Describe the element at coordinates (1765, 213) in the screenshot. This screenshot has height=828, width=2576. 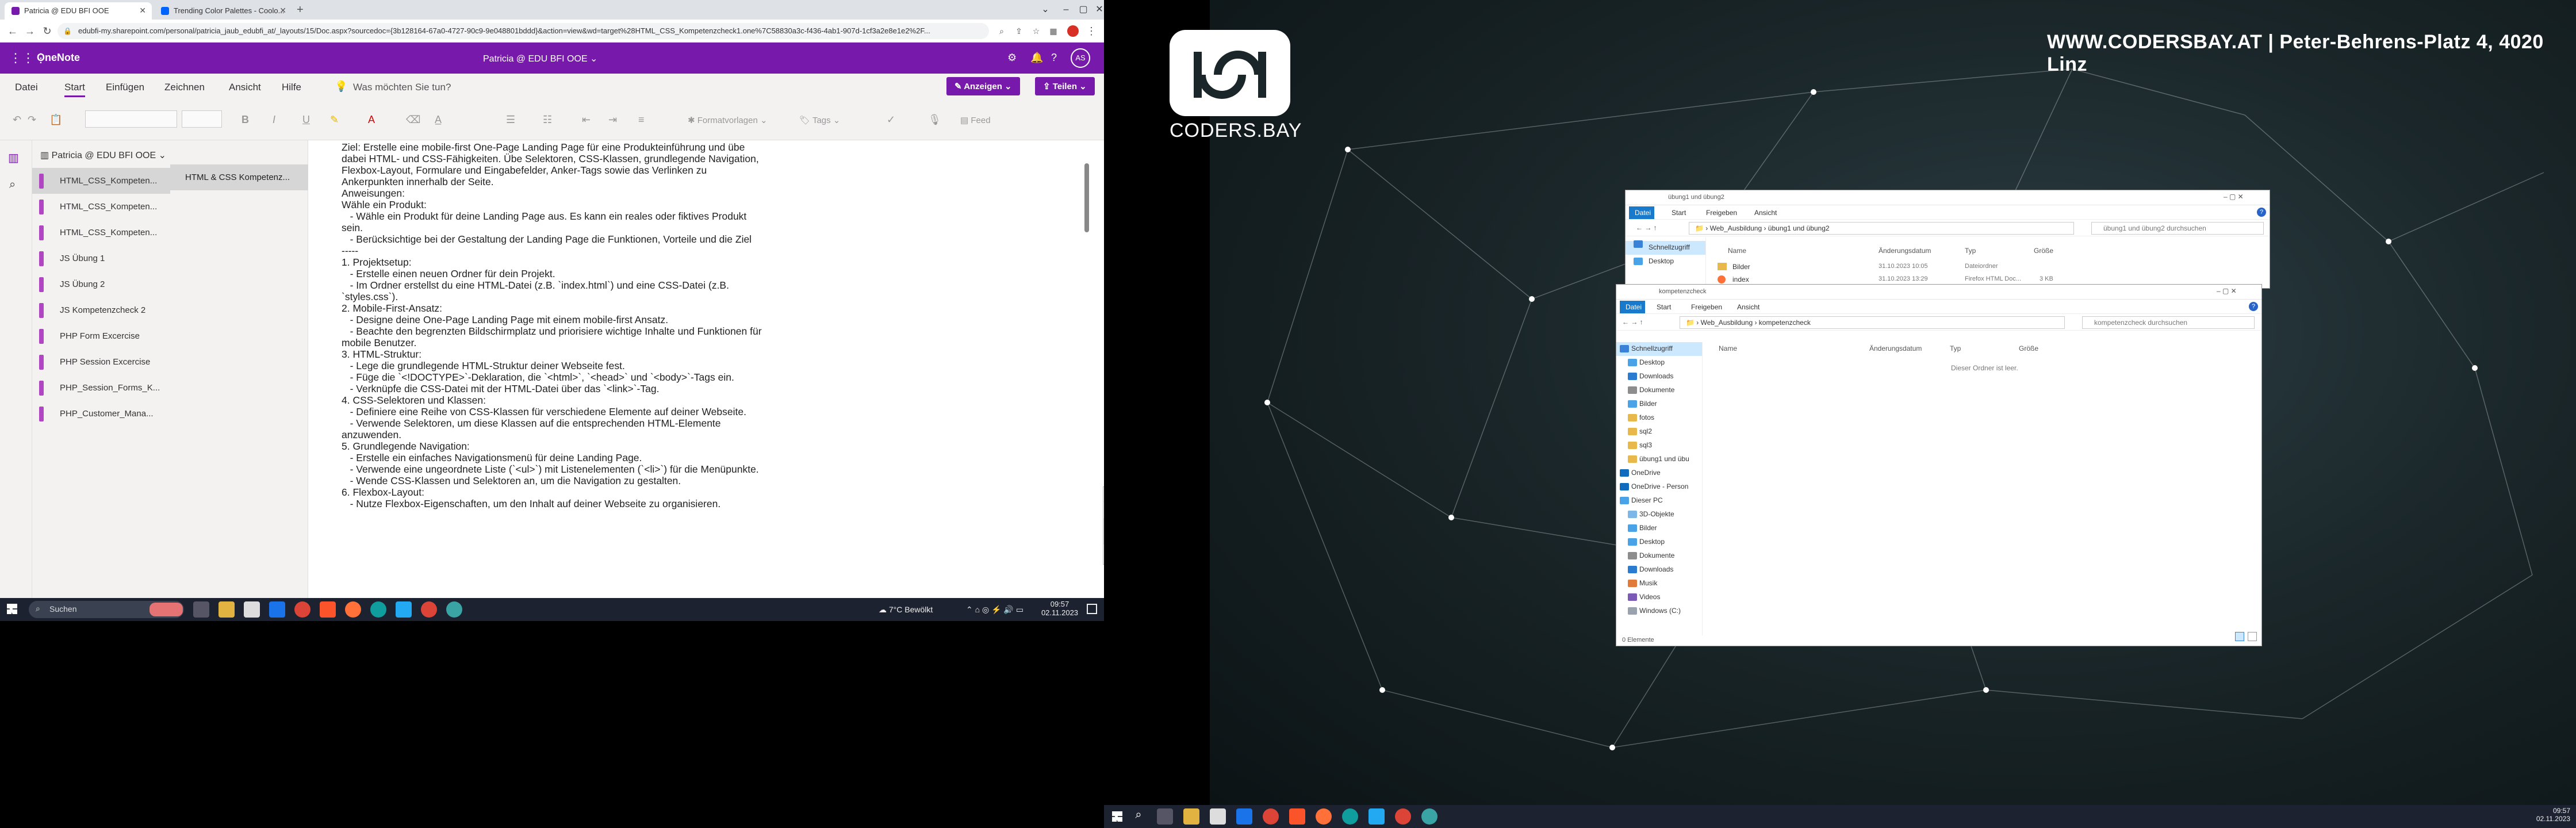
I see `ribbon-ansicht: Ansicht` at that location.